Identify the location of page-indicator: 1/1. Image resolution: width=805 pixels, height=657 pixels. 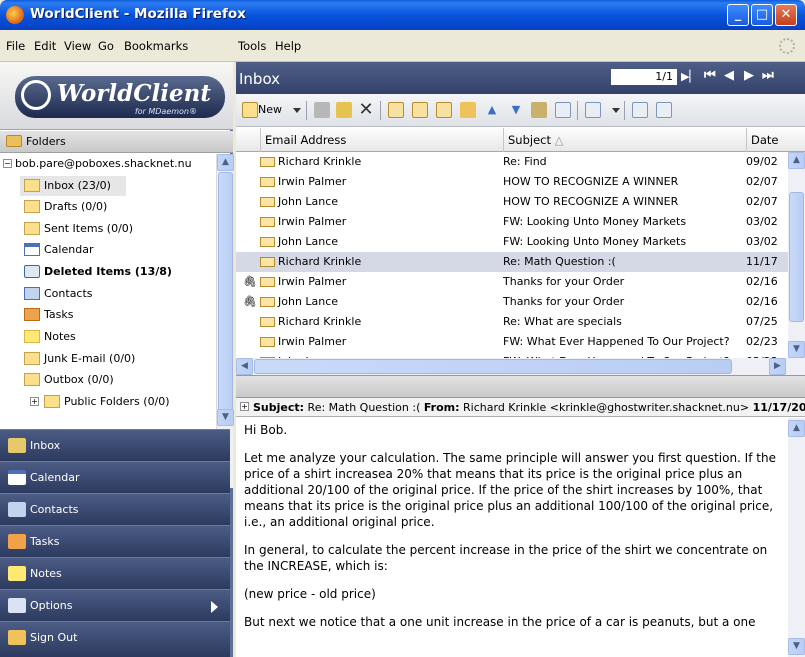
(644, 77).